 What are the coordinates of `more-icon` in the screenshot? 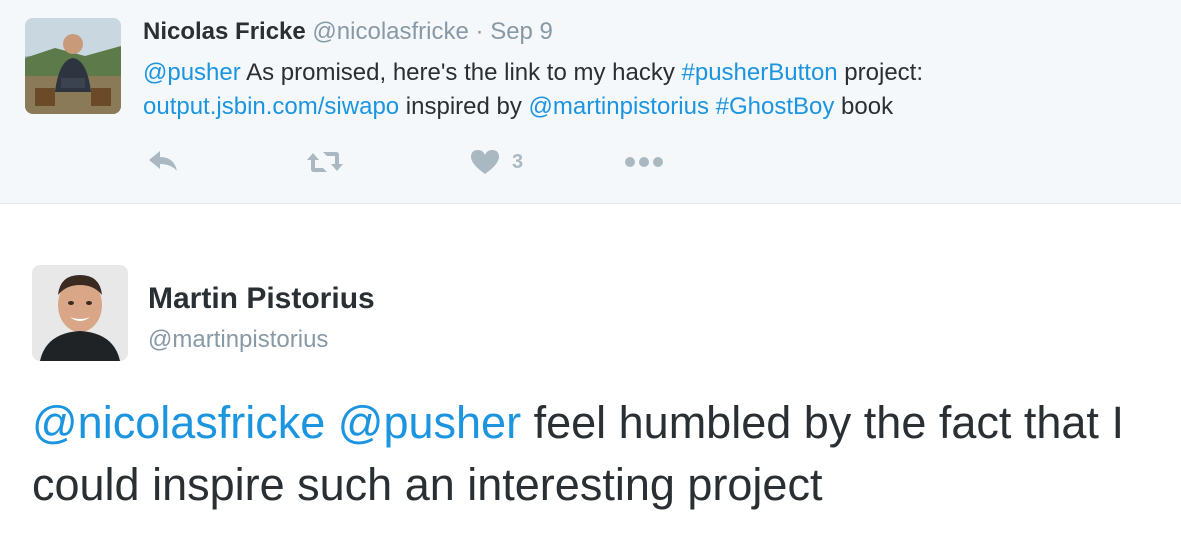 It's located at (644, 162).